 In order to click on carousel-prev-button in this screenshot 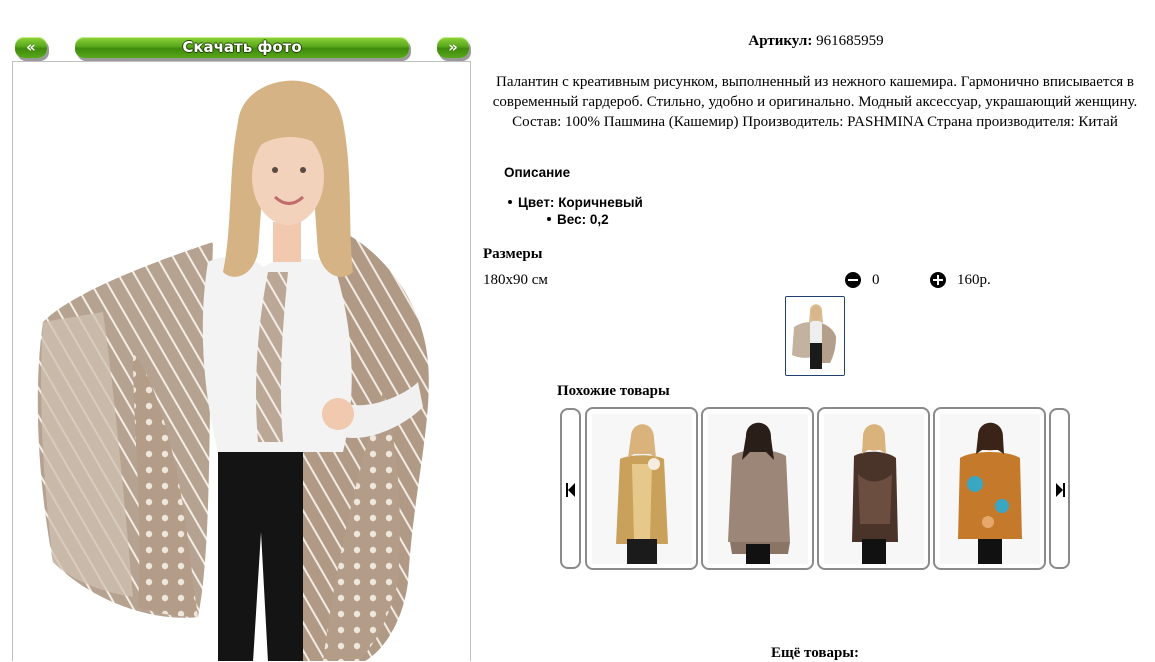, I will do `click(570, 488)`.